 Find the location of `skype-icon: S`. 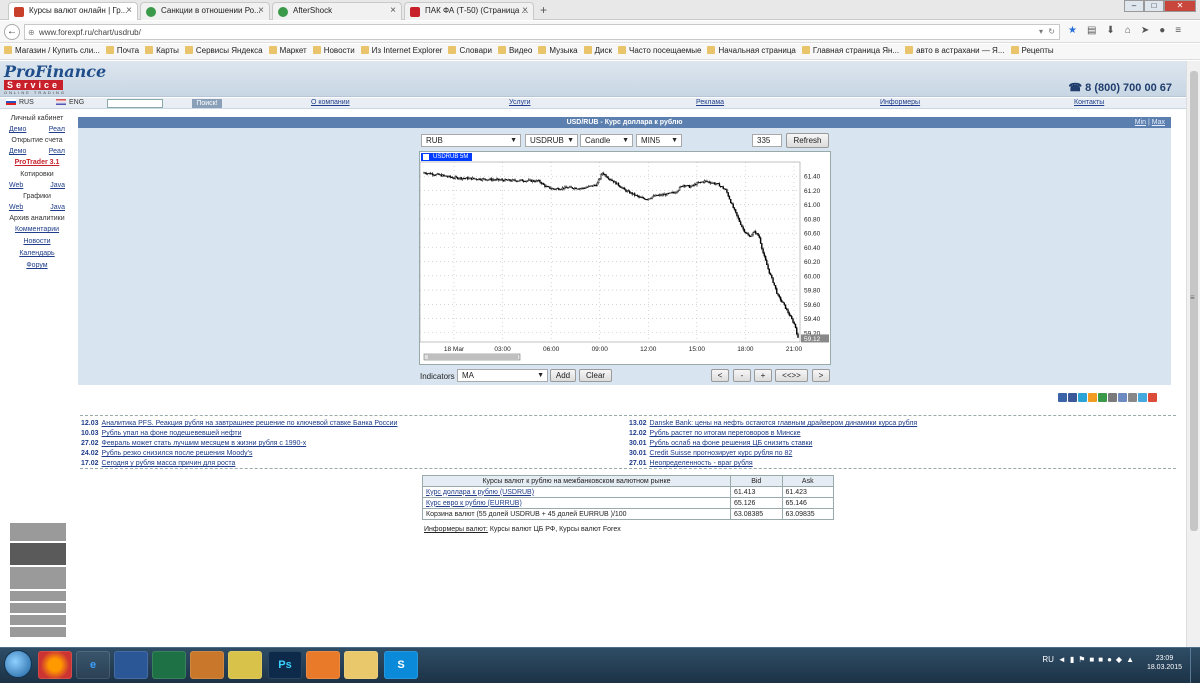

skype-icon: S is located at coordinates (401, 665).